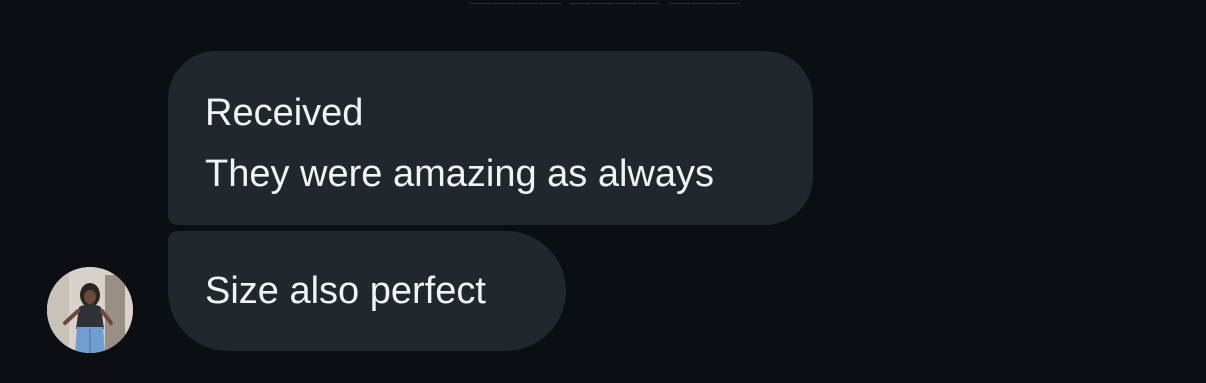  I want to click on user-photo-icon, so click(90, 310).